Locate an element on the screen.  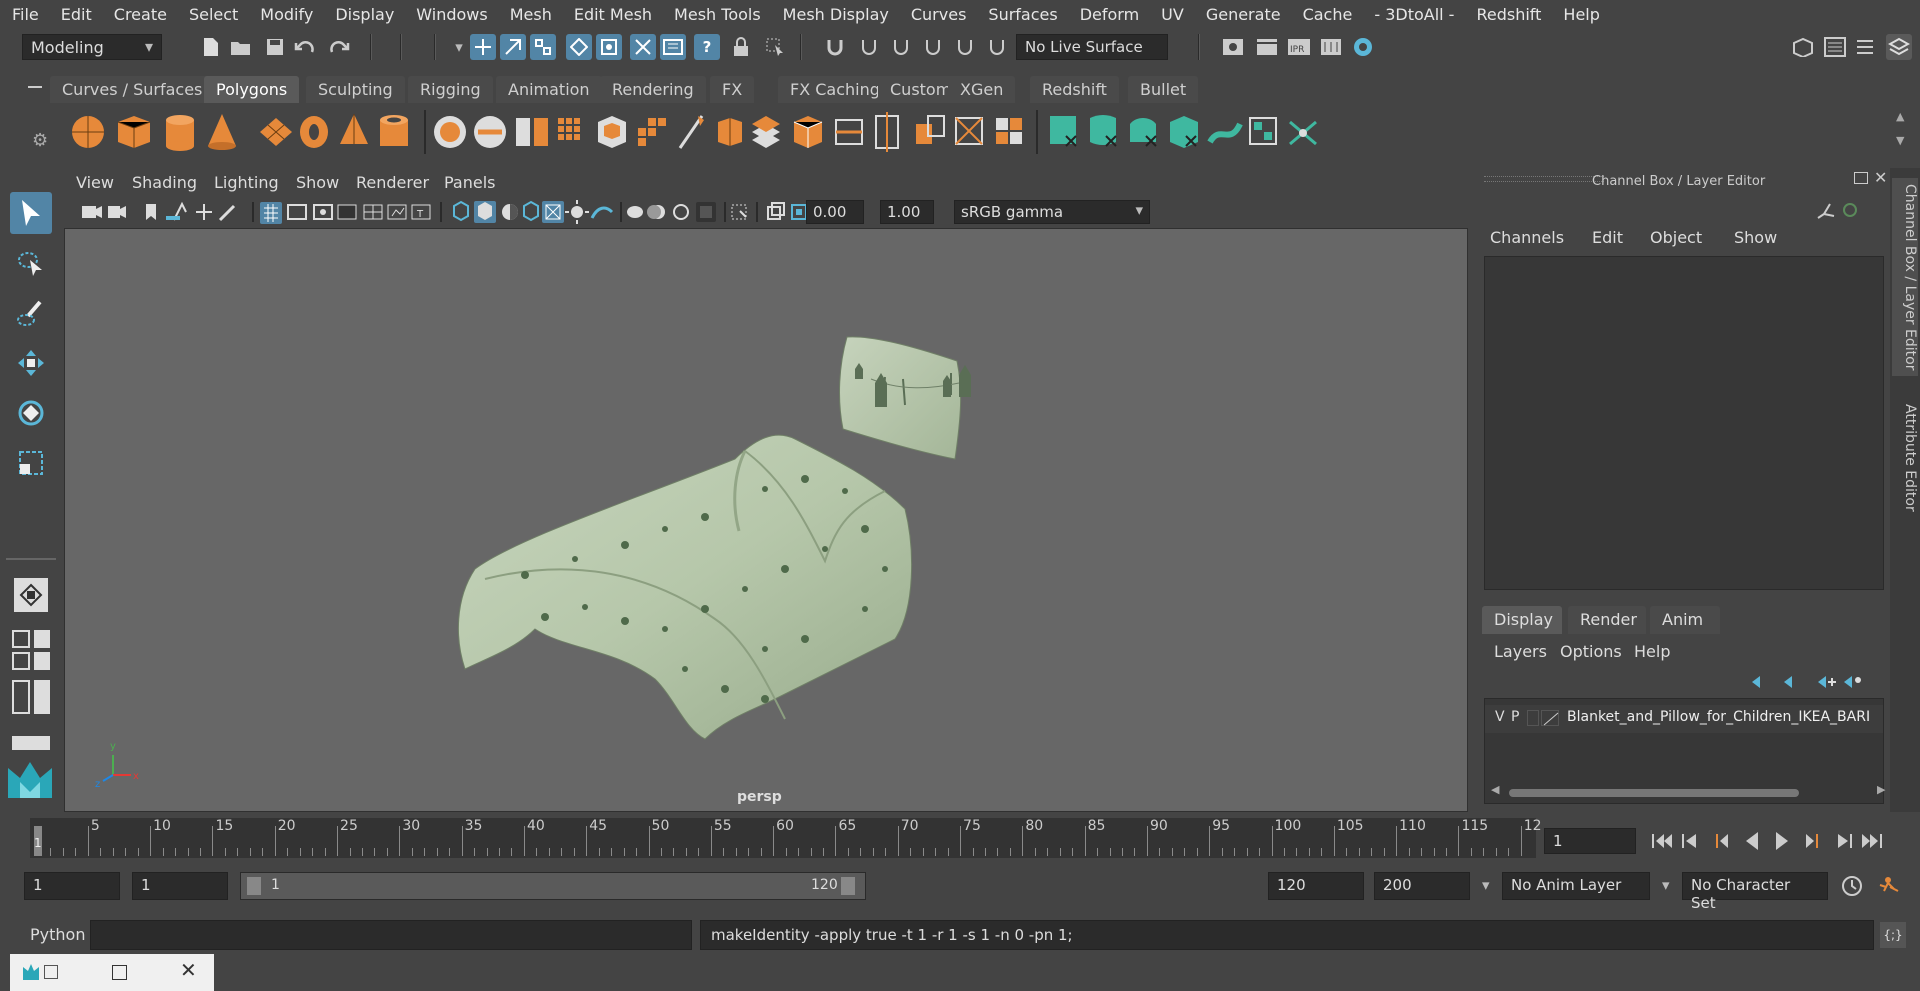
save-scene-icon is located at coordinates (275, 47).